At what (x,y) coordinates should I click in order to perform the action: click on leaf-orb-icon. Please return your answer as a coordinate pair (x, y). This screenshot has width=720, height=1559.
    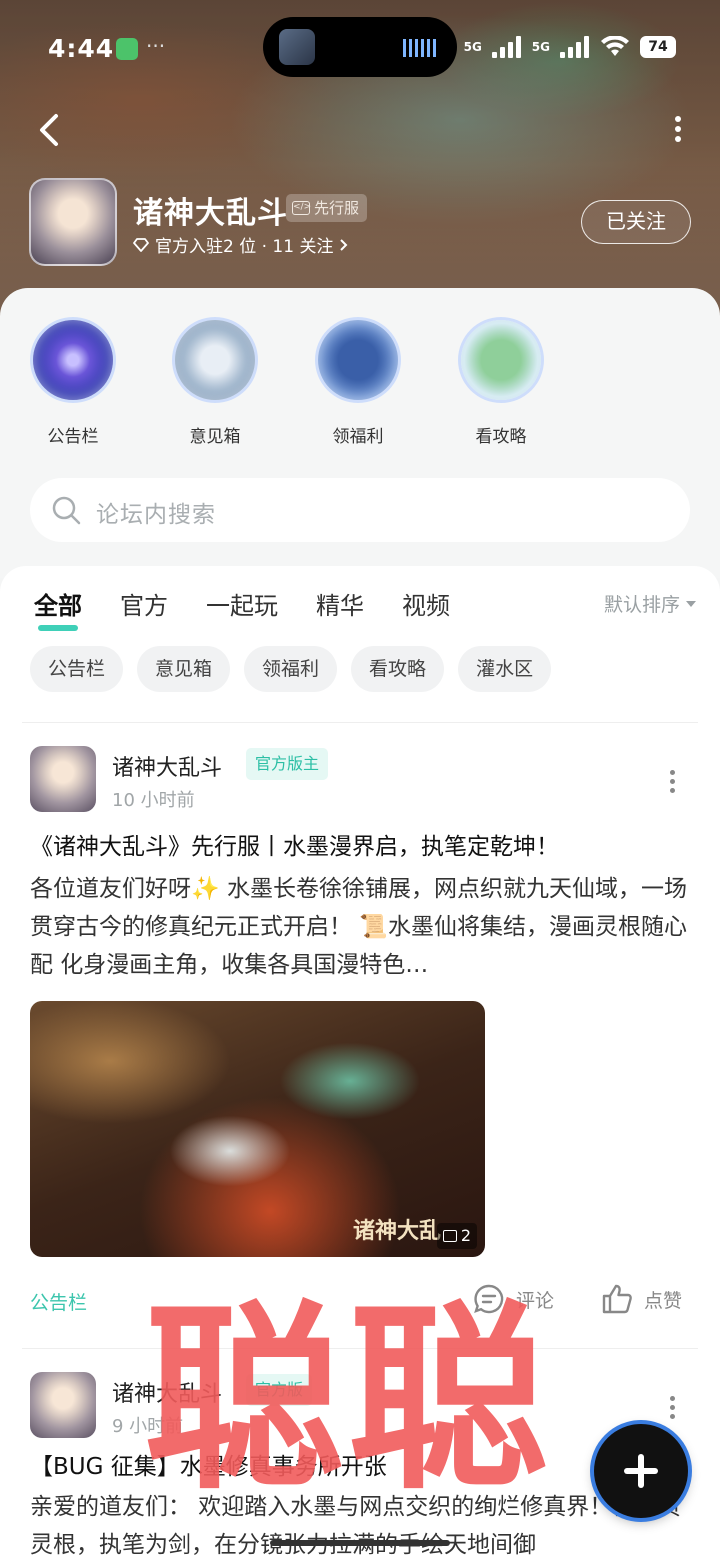
    Looking at the image, I should click on (501, 360).